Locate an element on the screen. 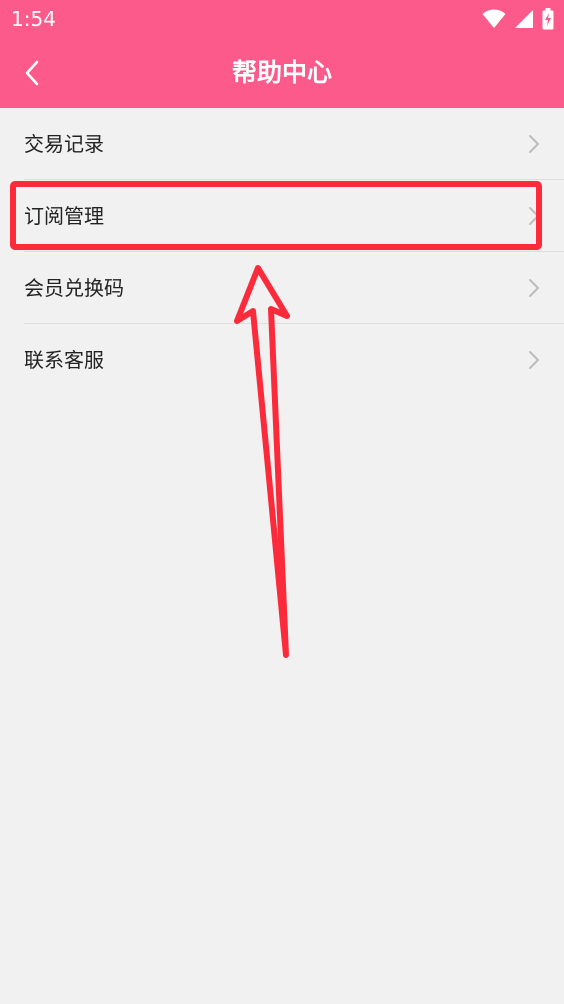 This screenshot has width=564, height=1004. status-time: 1:54 is located at coordinates (33, 19).